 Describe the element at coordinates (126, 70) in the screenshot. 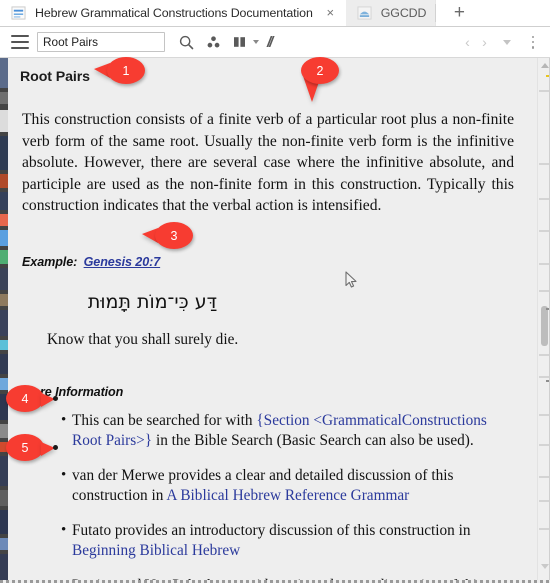

I see `marker-label: 1` at that location.